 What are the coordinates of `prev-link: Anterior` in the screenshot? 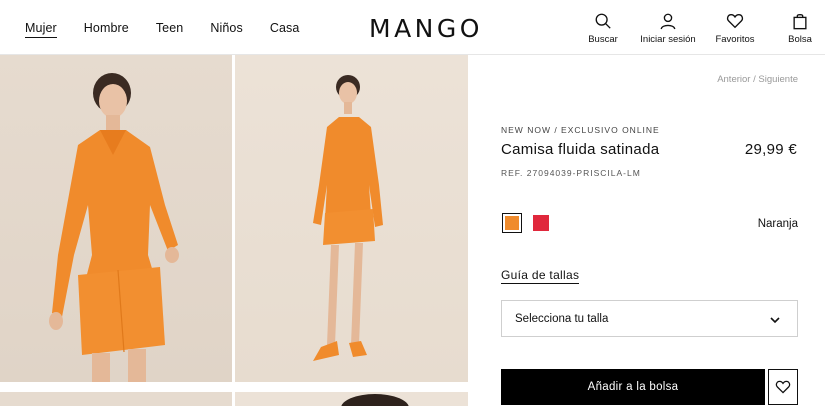 It's located at (733, 79).